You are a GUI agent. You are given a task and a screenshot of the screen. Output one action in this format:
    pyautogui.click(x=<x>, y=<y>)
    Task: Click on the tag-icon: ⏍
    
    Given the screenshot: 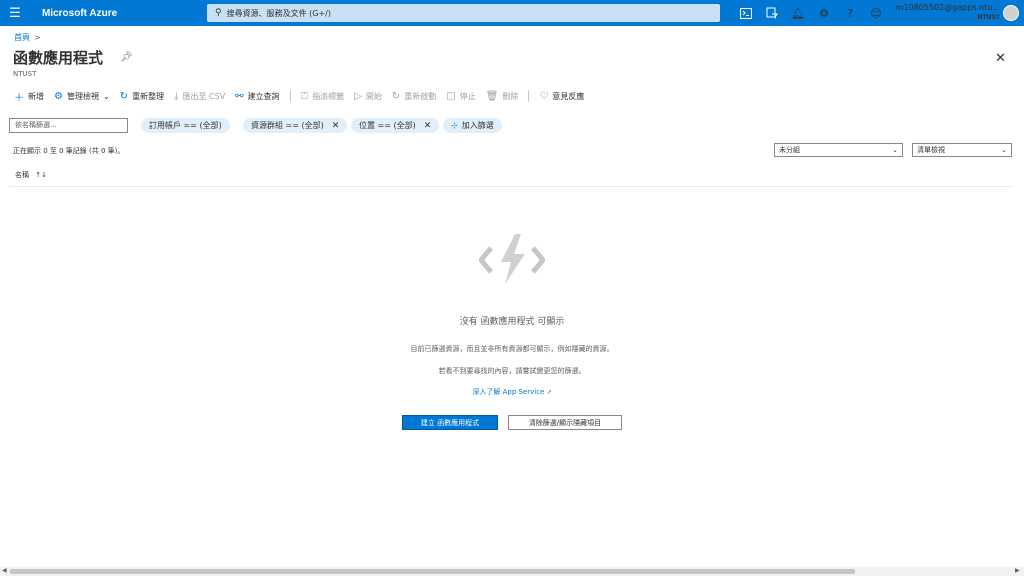 What is the action you would take?
    pyautogui.click(x=304, y=96)
    